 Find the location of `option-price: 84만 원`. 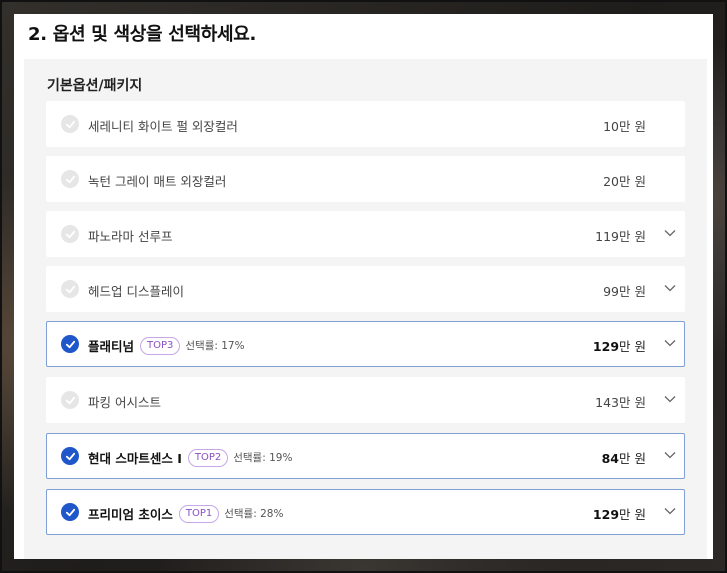

option-price: 84만 원 is located at coordinates (623, 458).